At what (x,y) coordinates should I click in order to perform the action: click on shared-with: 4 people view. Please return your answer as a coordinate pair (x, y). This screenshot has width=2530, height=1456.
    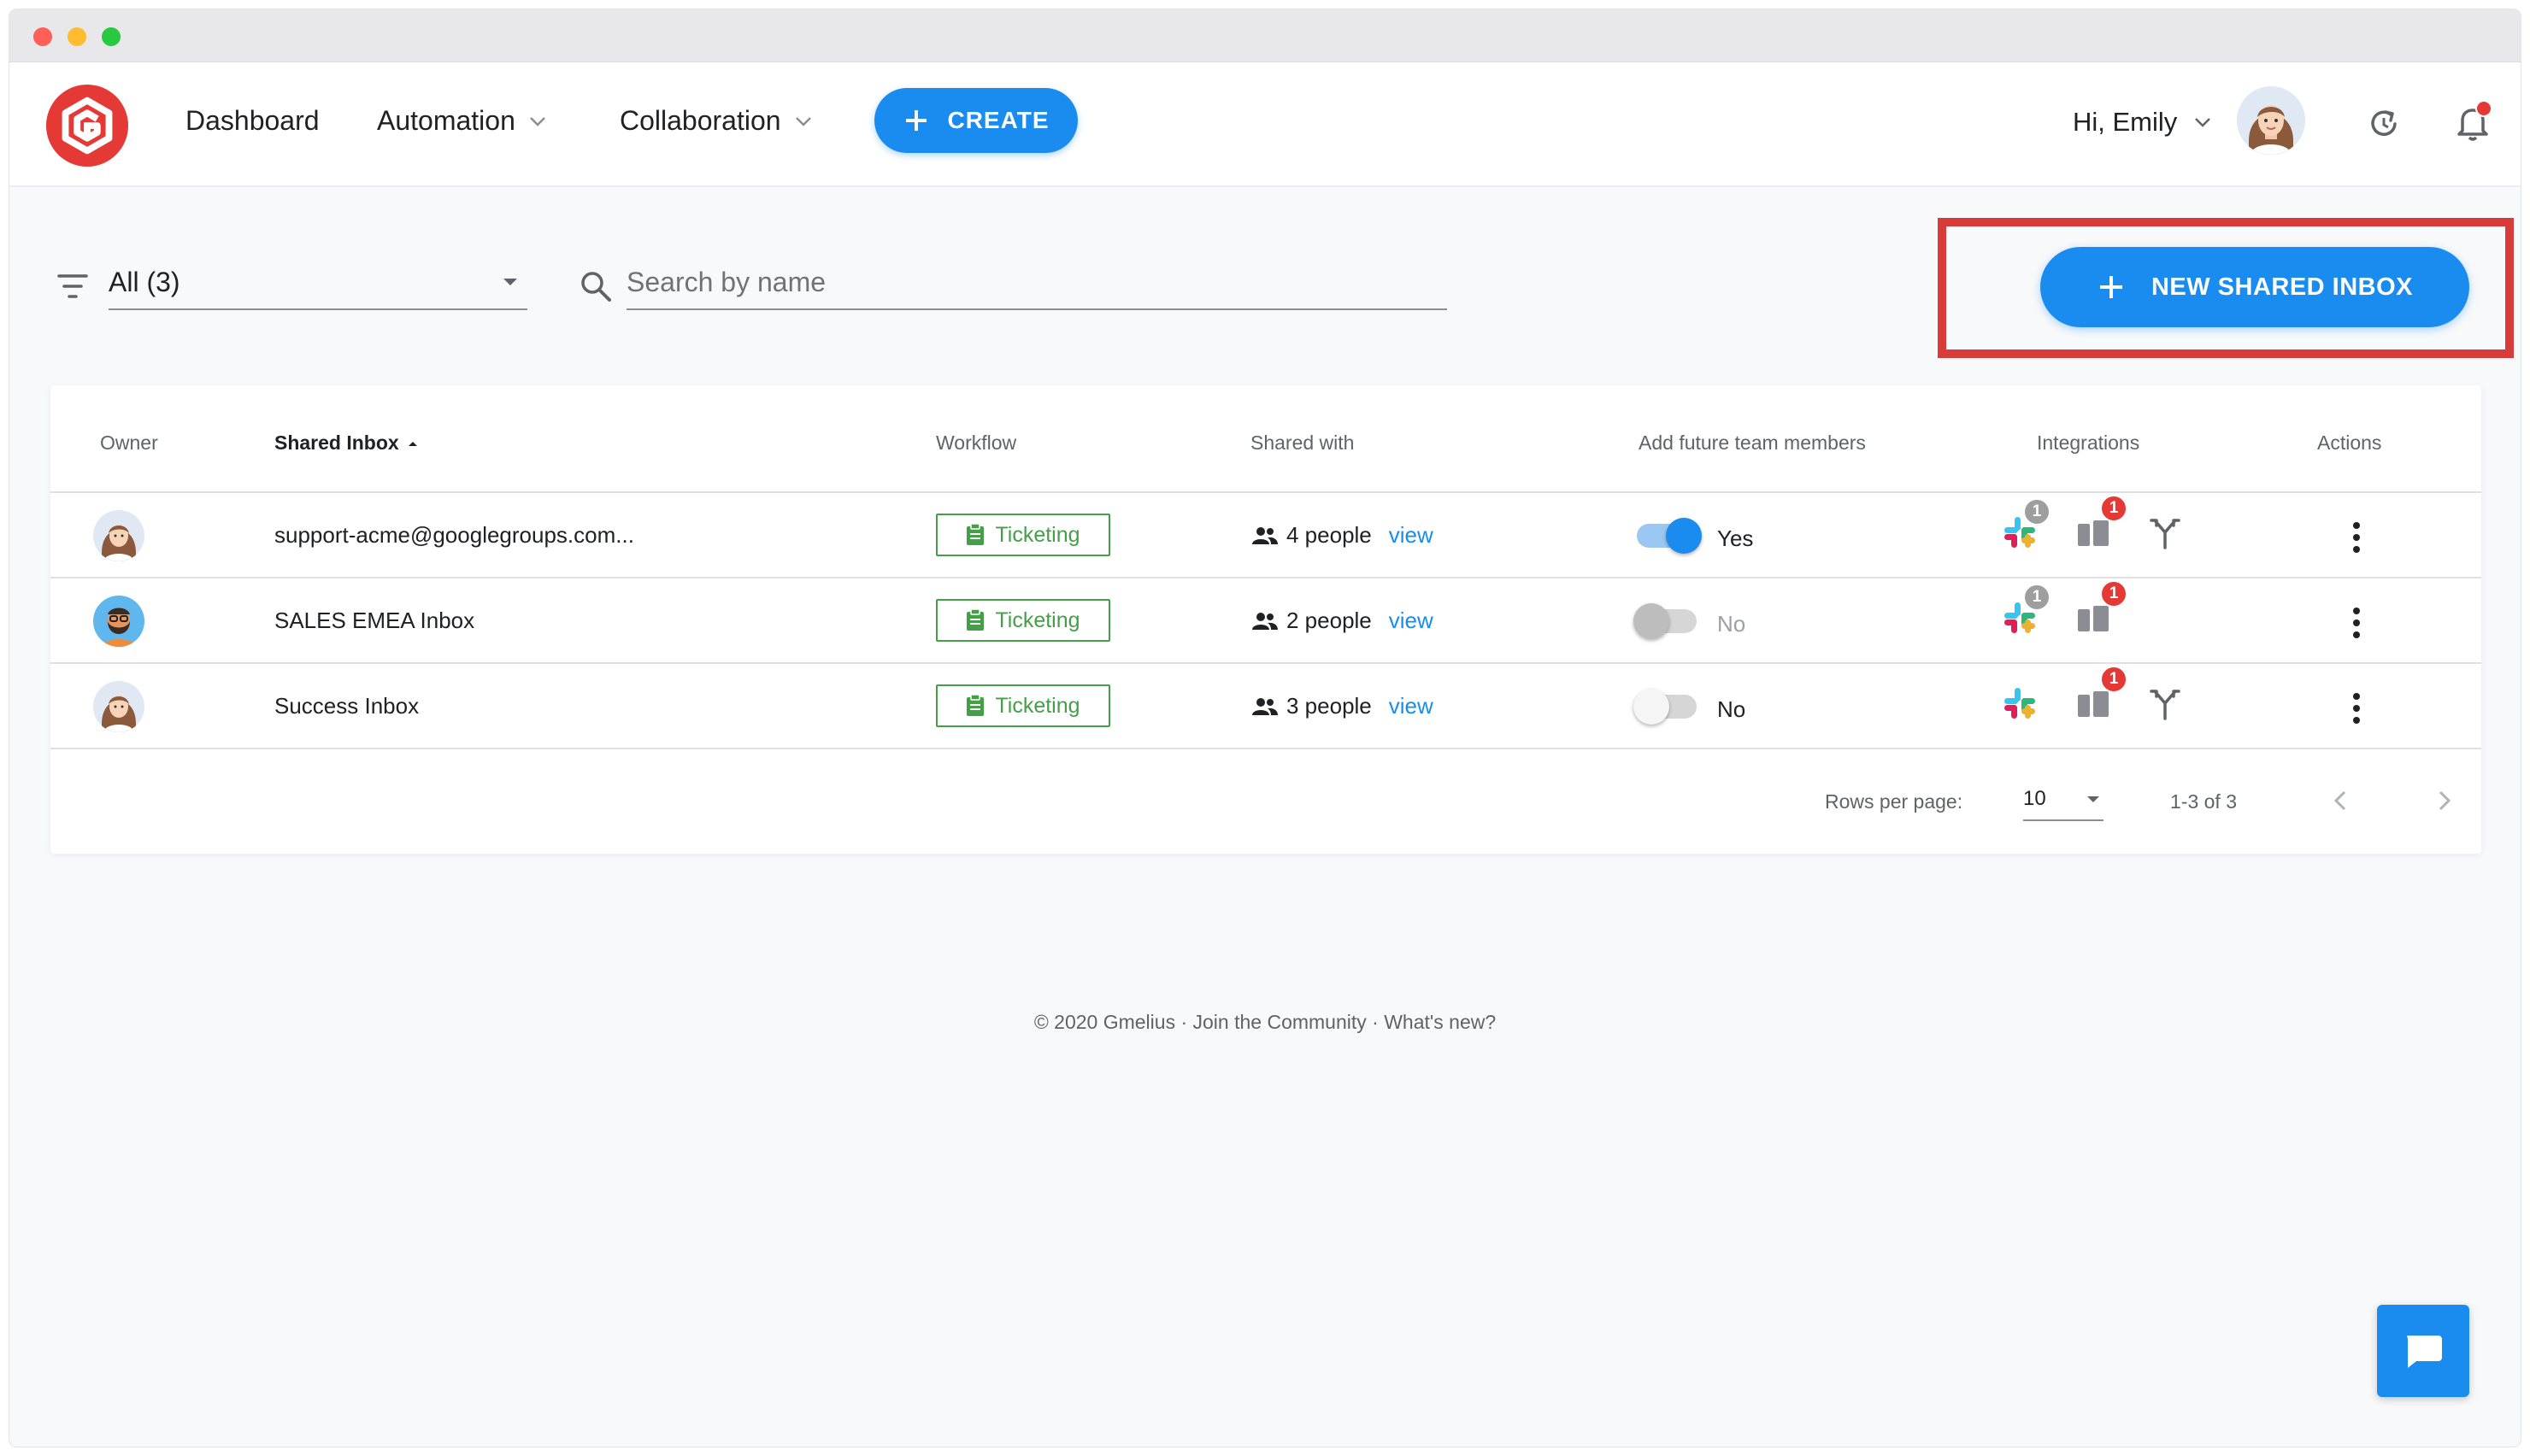
    Looking at the image, I should click on (1342, 535).